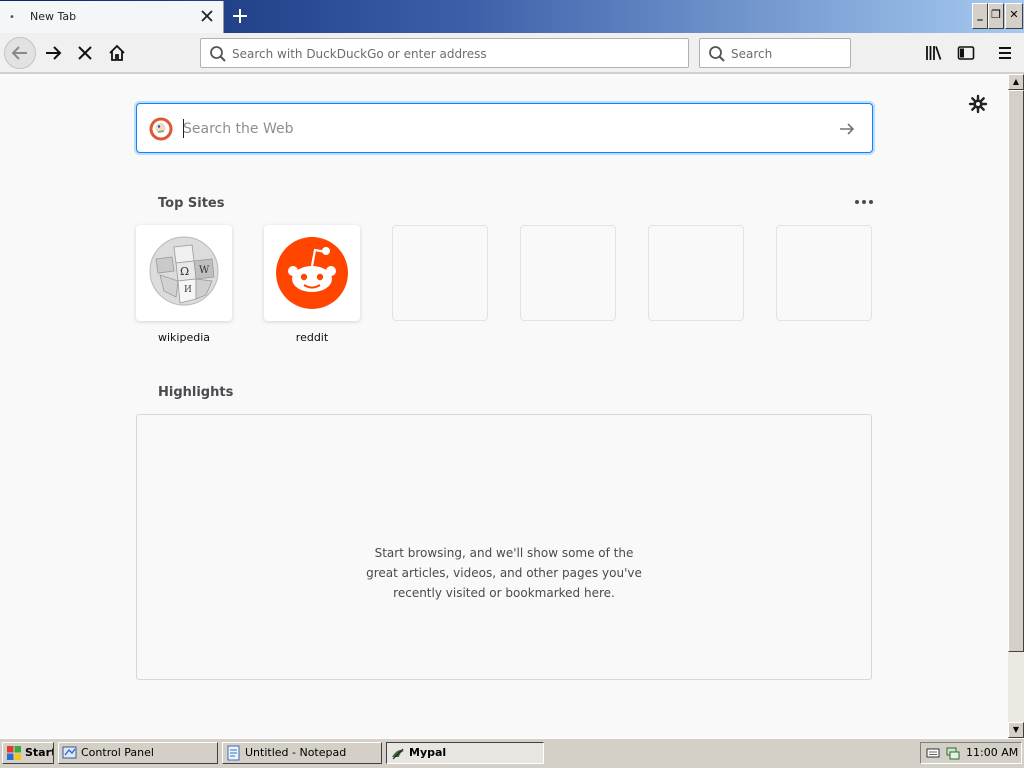 This screenshot has height=768, width=1024. Describe the element at coordinates (240, 16) in the screenshot. I see `new-tab-plus-icon` at that location.